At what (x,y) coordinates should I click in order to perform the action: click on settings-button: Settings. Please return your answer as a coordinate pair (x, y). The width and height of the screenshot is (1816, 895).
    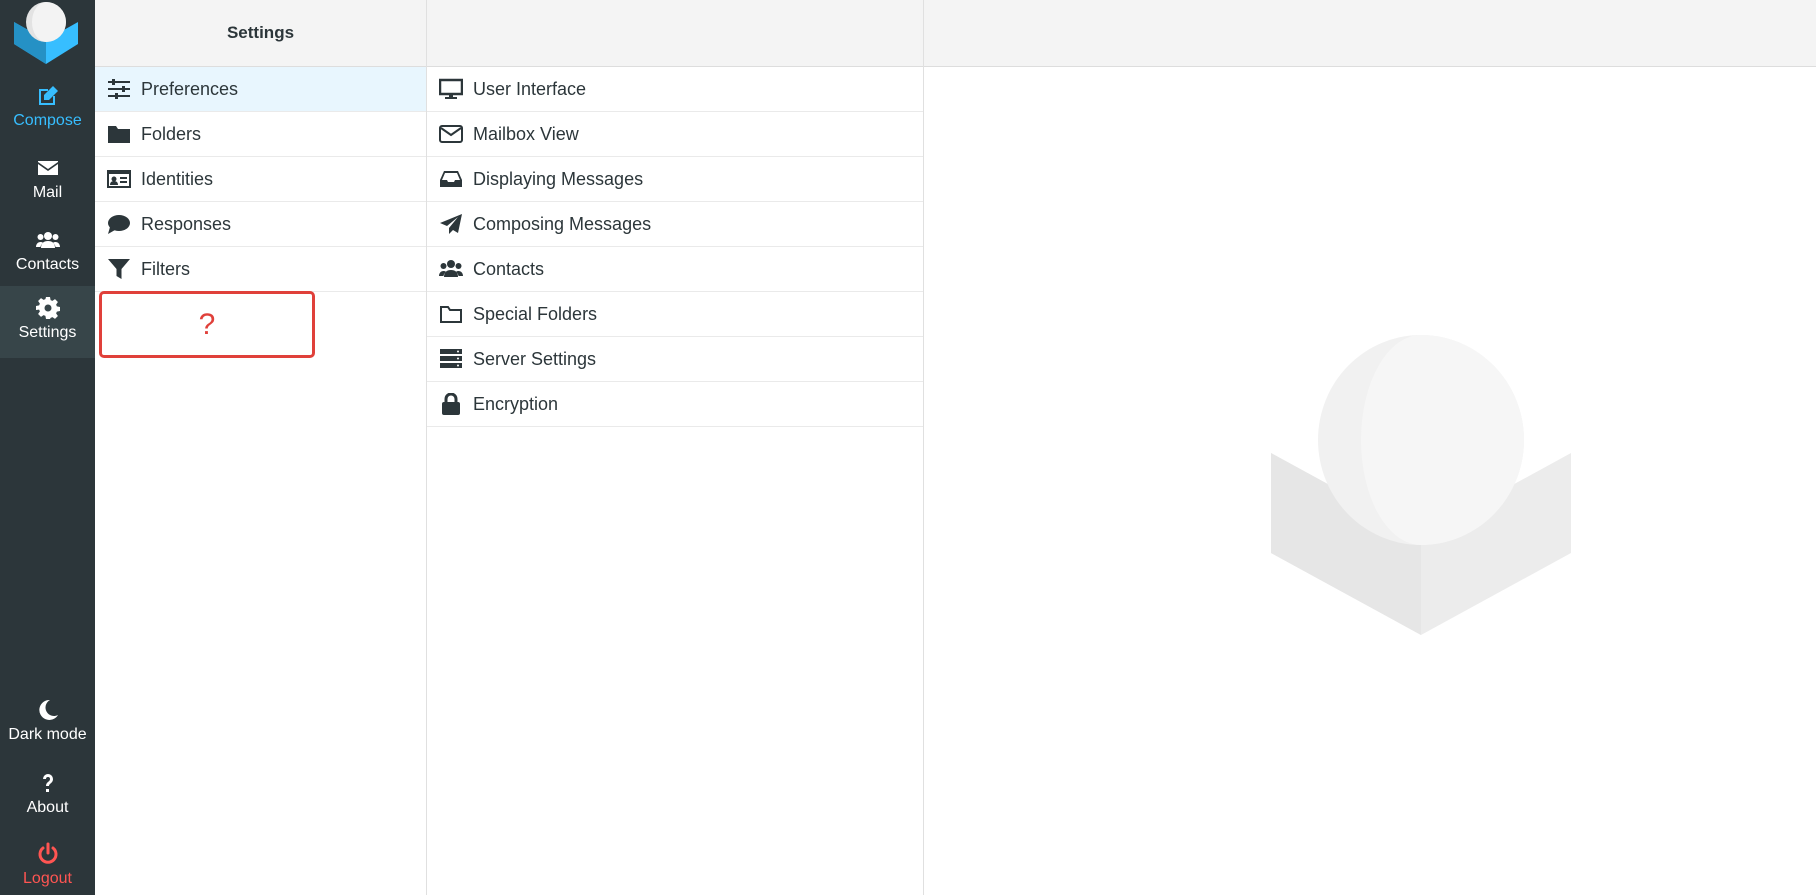
    Looking at the image, I should click on (47, 322).